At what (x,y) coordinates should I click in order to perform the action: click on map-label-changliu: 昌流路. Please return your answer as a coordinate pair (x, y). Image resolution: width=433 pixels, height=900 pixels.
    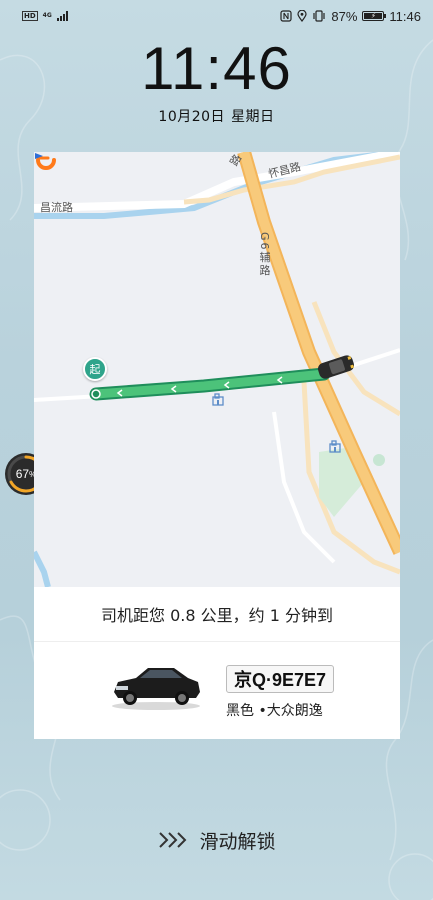
    Looking at the image, I should click on (56, 207).